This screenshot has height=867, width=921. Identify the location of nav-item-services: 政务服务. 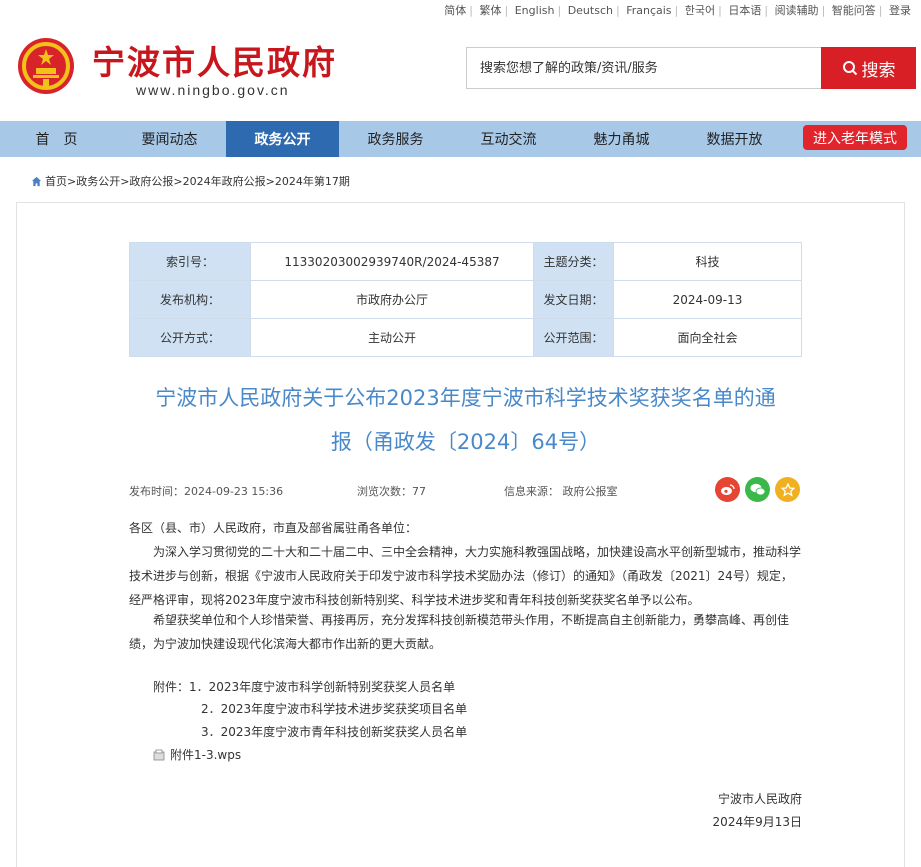
(395, 139).